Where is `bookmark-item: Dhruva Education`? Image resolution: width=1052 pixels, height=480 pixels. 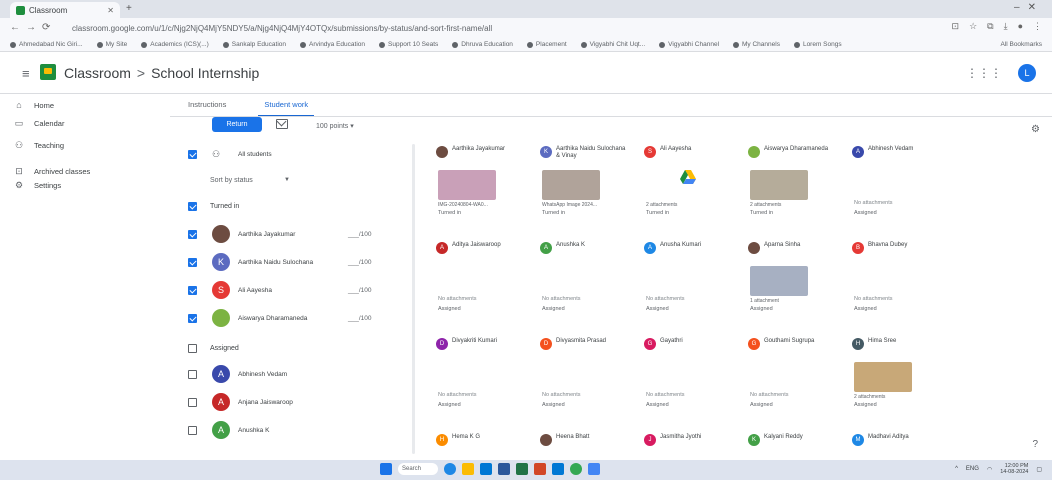 bookmark-item: Dhruva Education is located at coordinates (482, 44).